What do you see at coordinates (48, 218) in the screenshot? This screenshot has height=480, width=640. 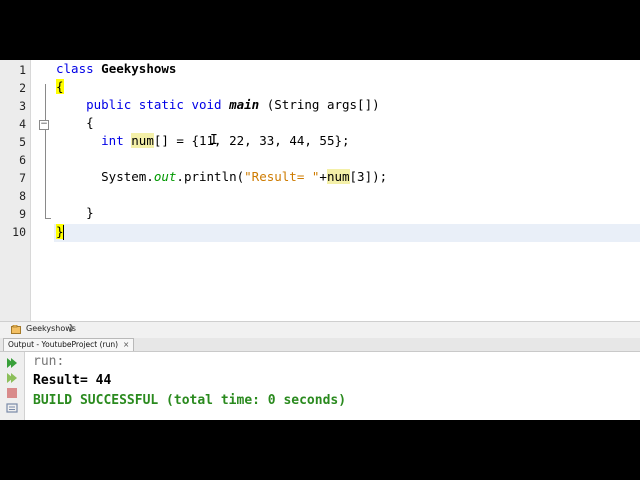 I see `fold-guide-end` at bounding box center [48, 218].